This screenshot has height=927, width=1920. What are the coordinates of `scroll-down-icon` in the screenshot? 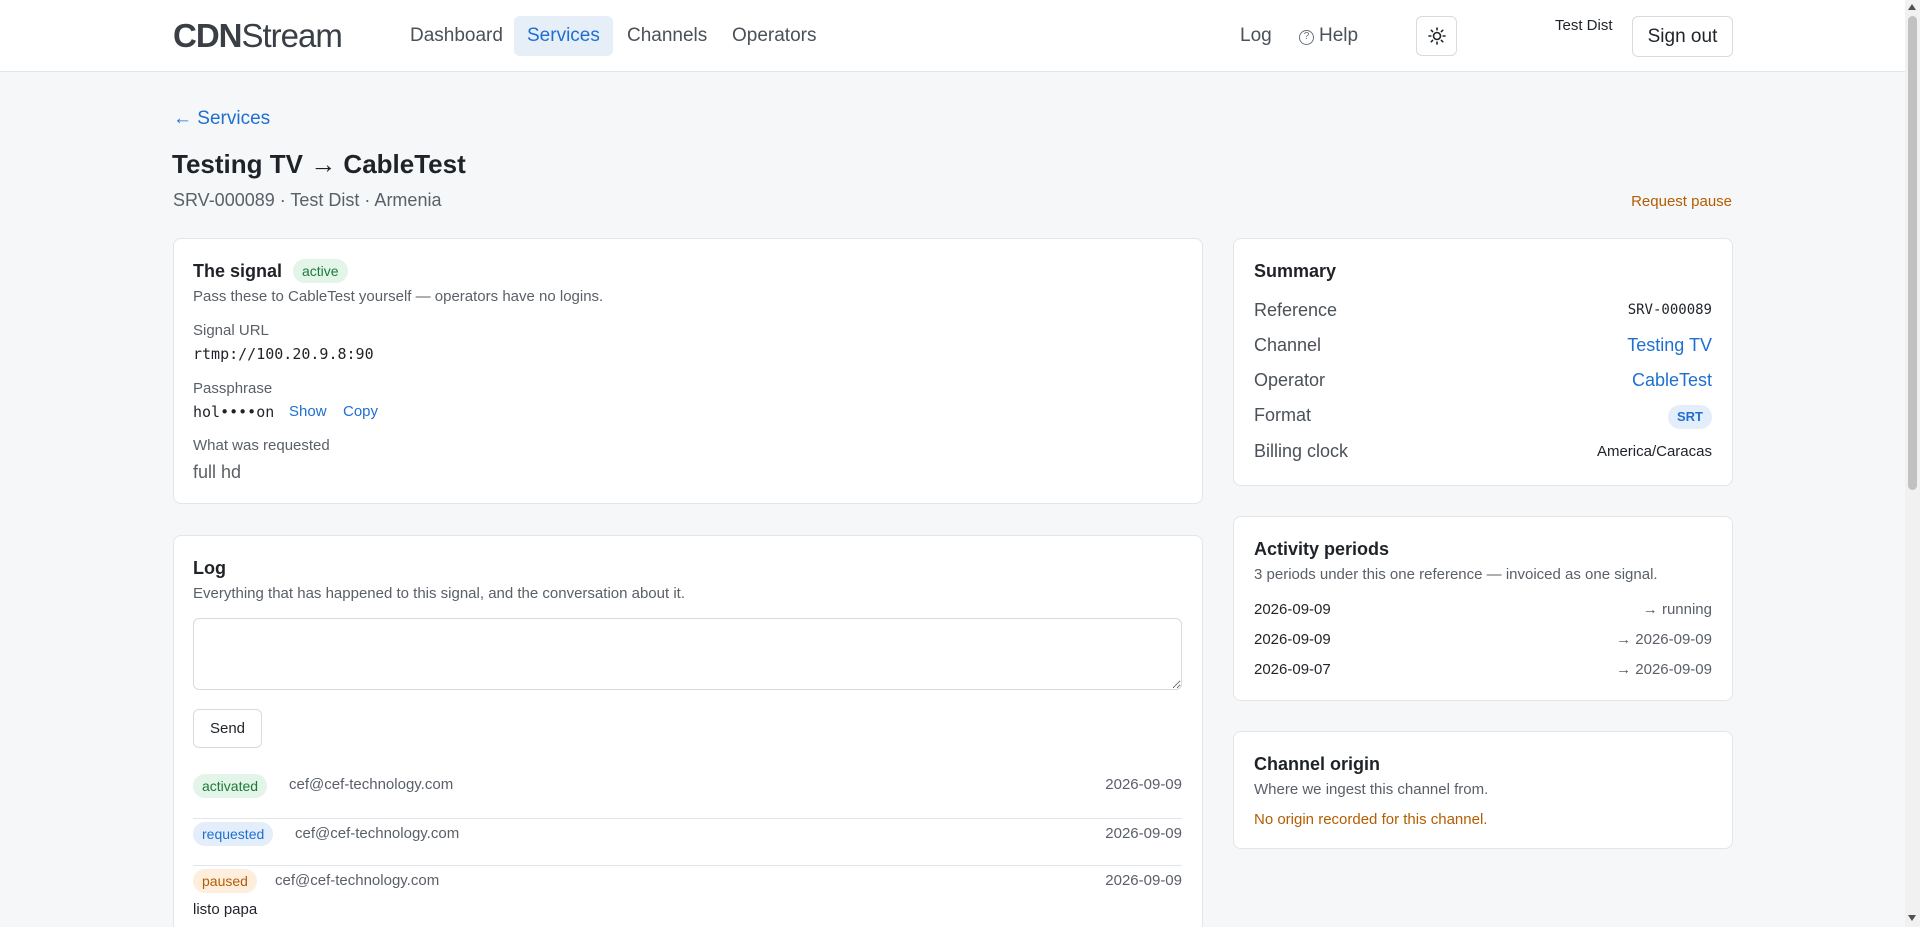 It's located at (1912, 918).